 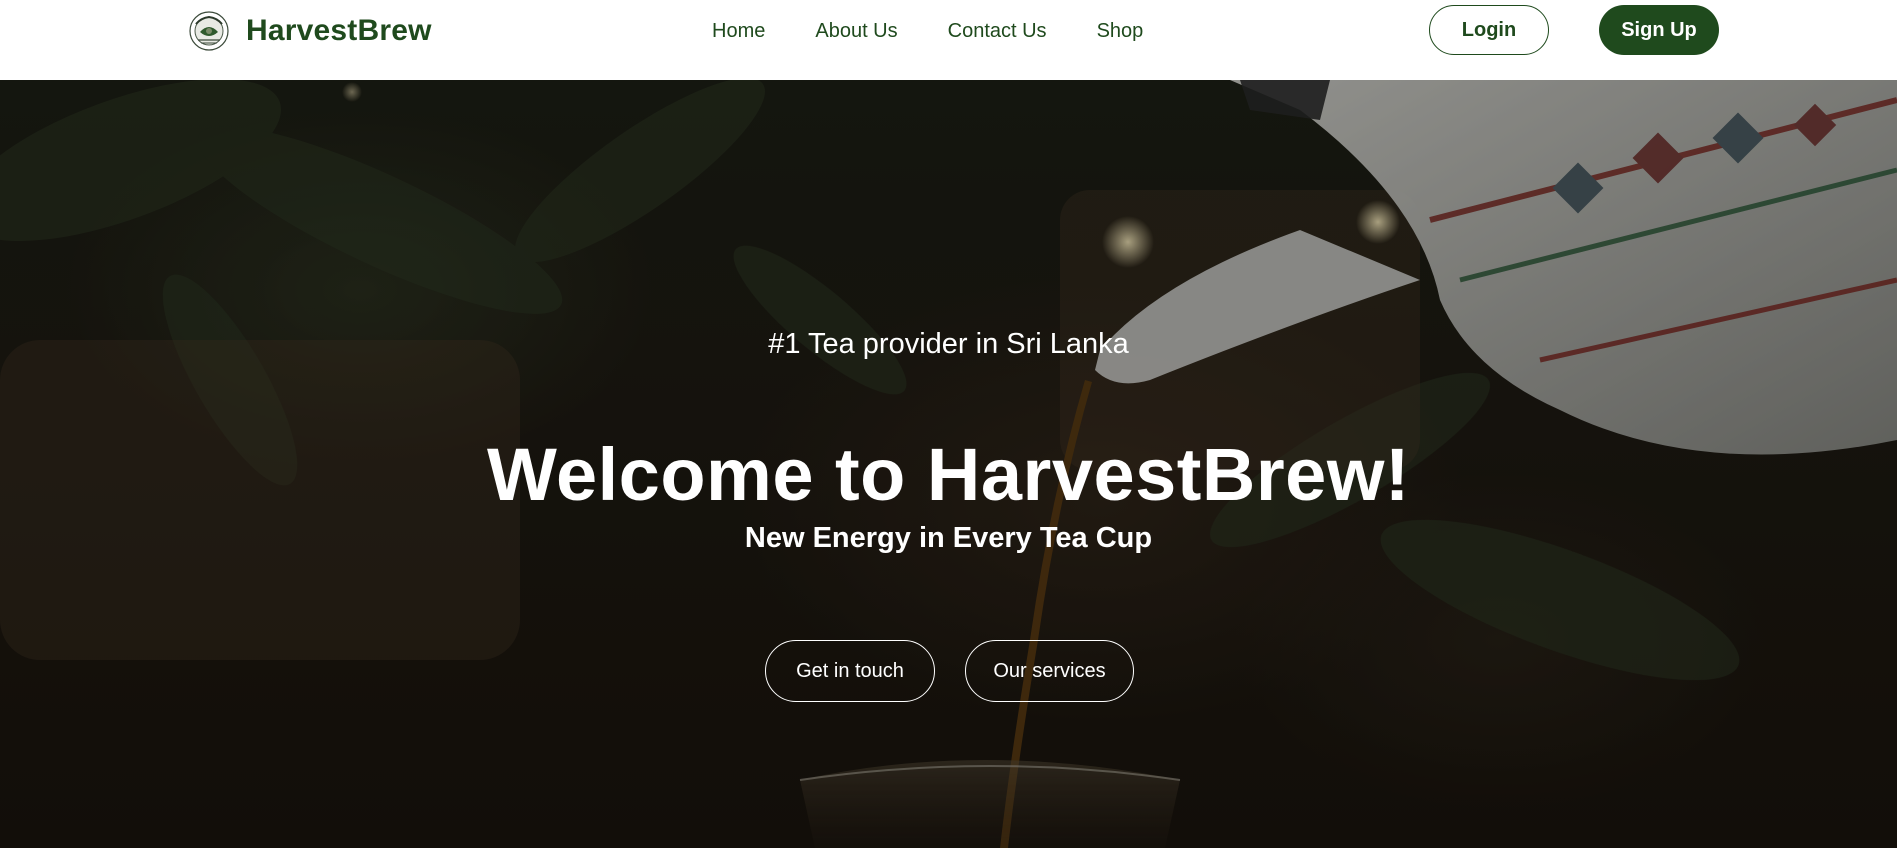 I want to click on brand: HarvestBrew, so click(x=310, y=31).